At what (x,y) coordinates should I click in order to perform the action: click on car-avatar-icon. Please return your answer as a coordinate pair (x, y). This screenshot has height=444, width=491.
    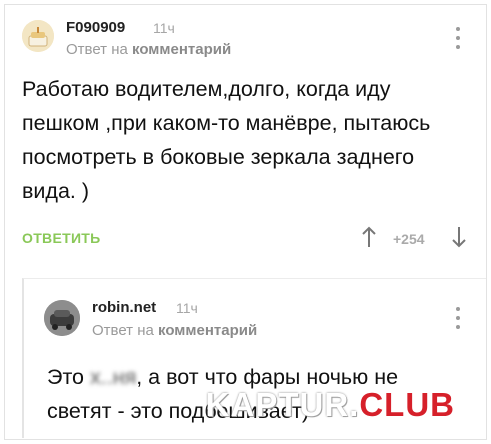
    Looking at the image, I should click on (62, 318).